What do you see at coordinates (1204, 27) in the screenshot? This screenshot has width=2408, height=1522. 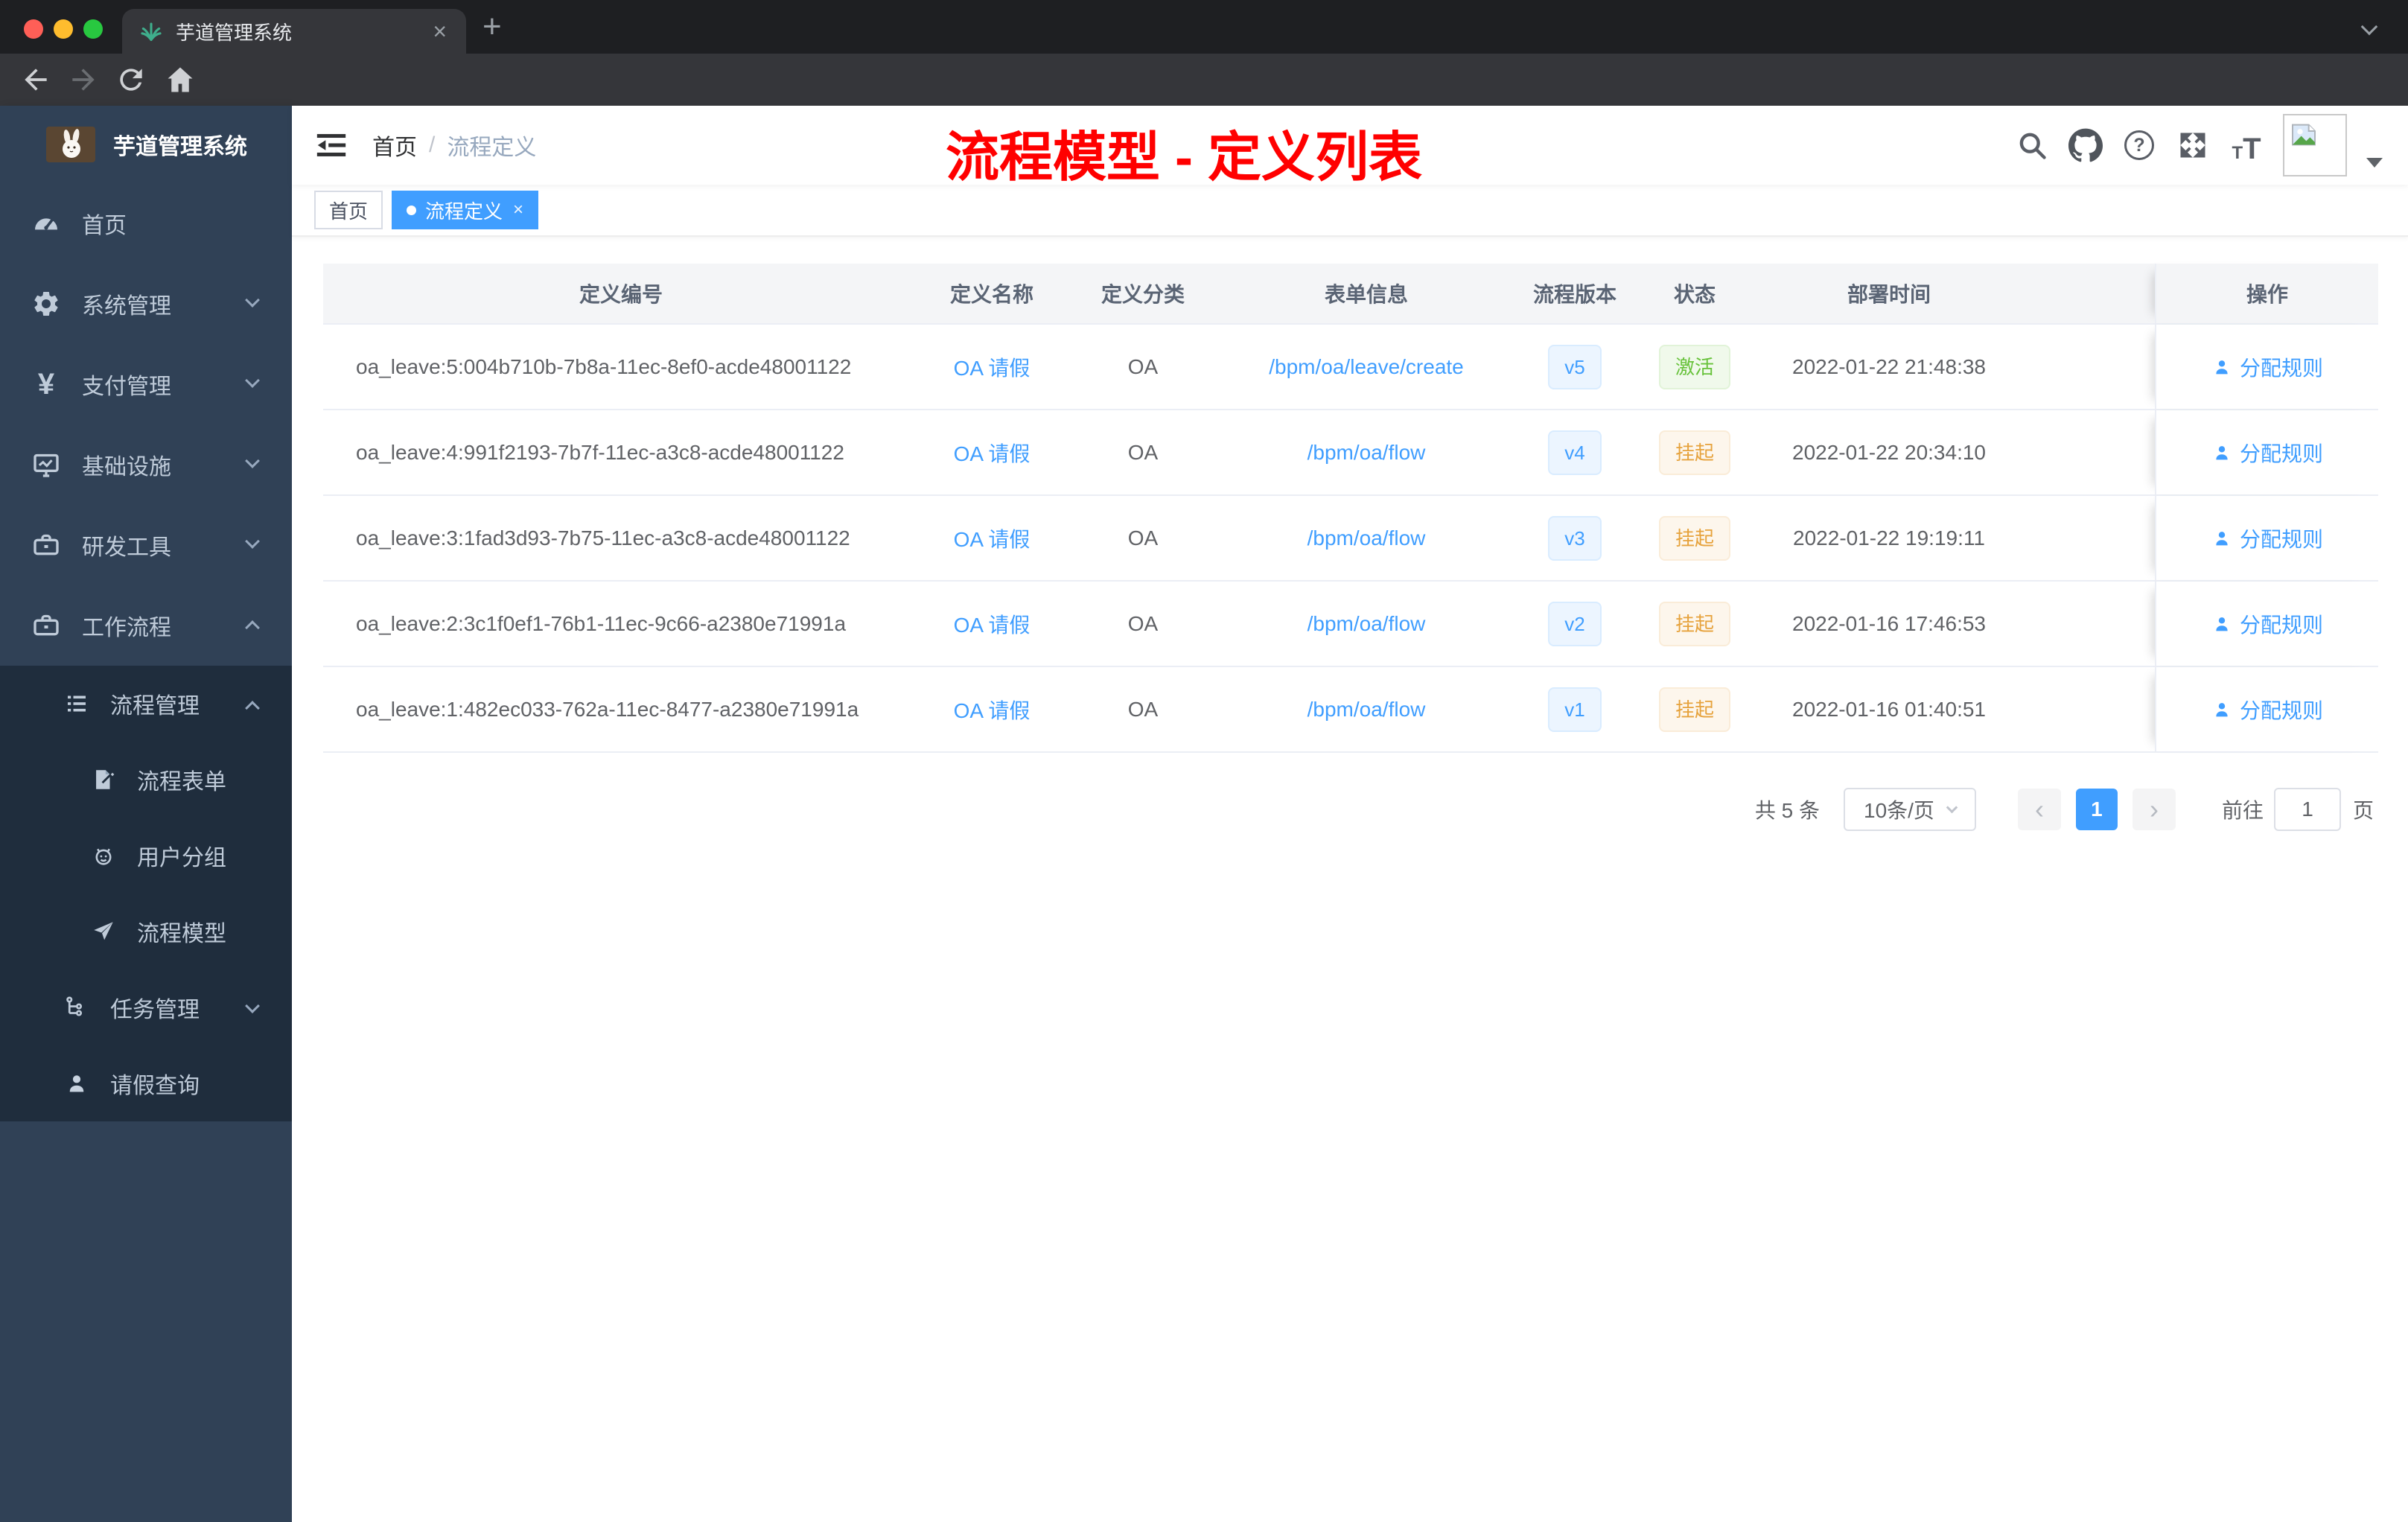 I see `browser-tab-strip: 芋道管理系统 × +` at bounding box center [1204, 27].